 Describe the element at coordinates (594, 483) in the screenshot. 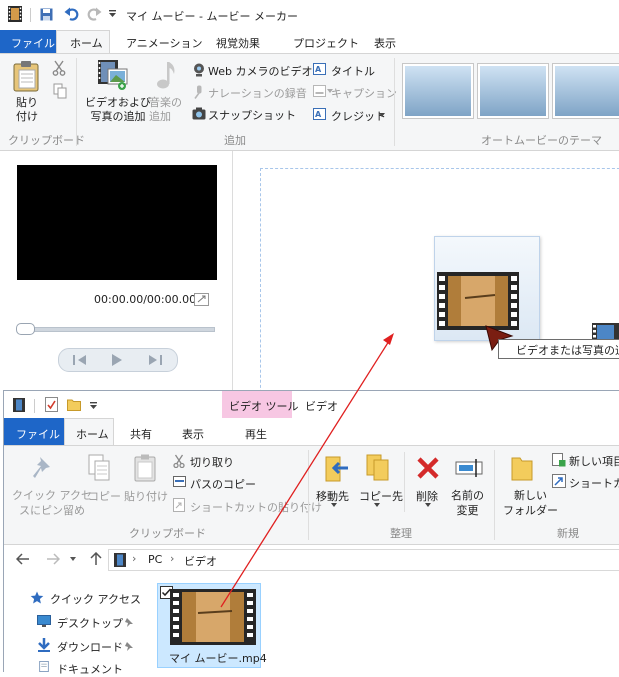

I see `shortcut-label: ショートカット` at that location.